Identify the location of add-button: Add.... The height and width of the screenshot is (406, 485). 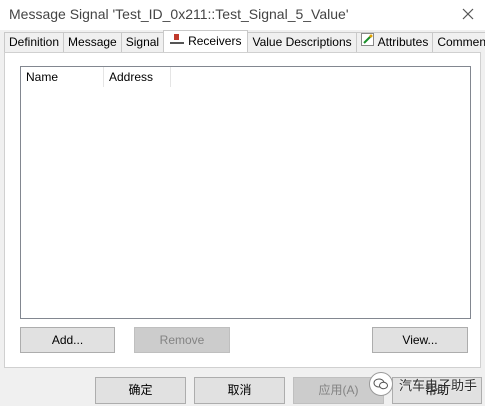
(67, 340).